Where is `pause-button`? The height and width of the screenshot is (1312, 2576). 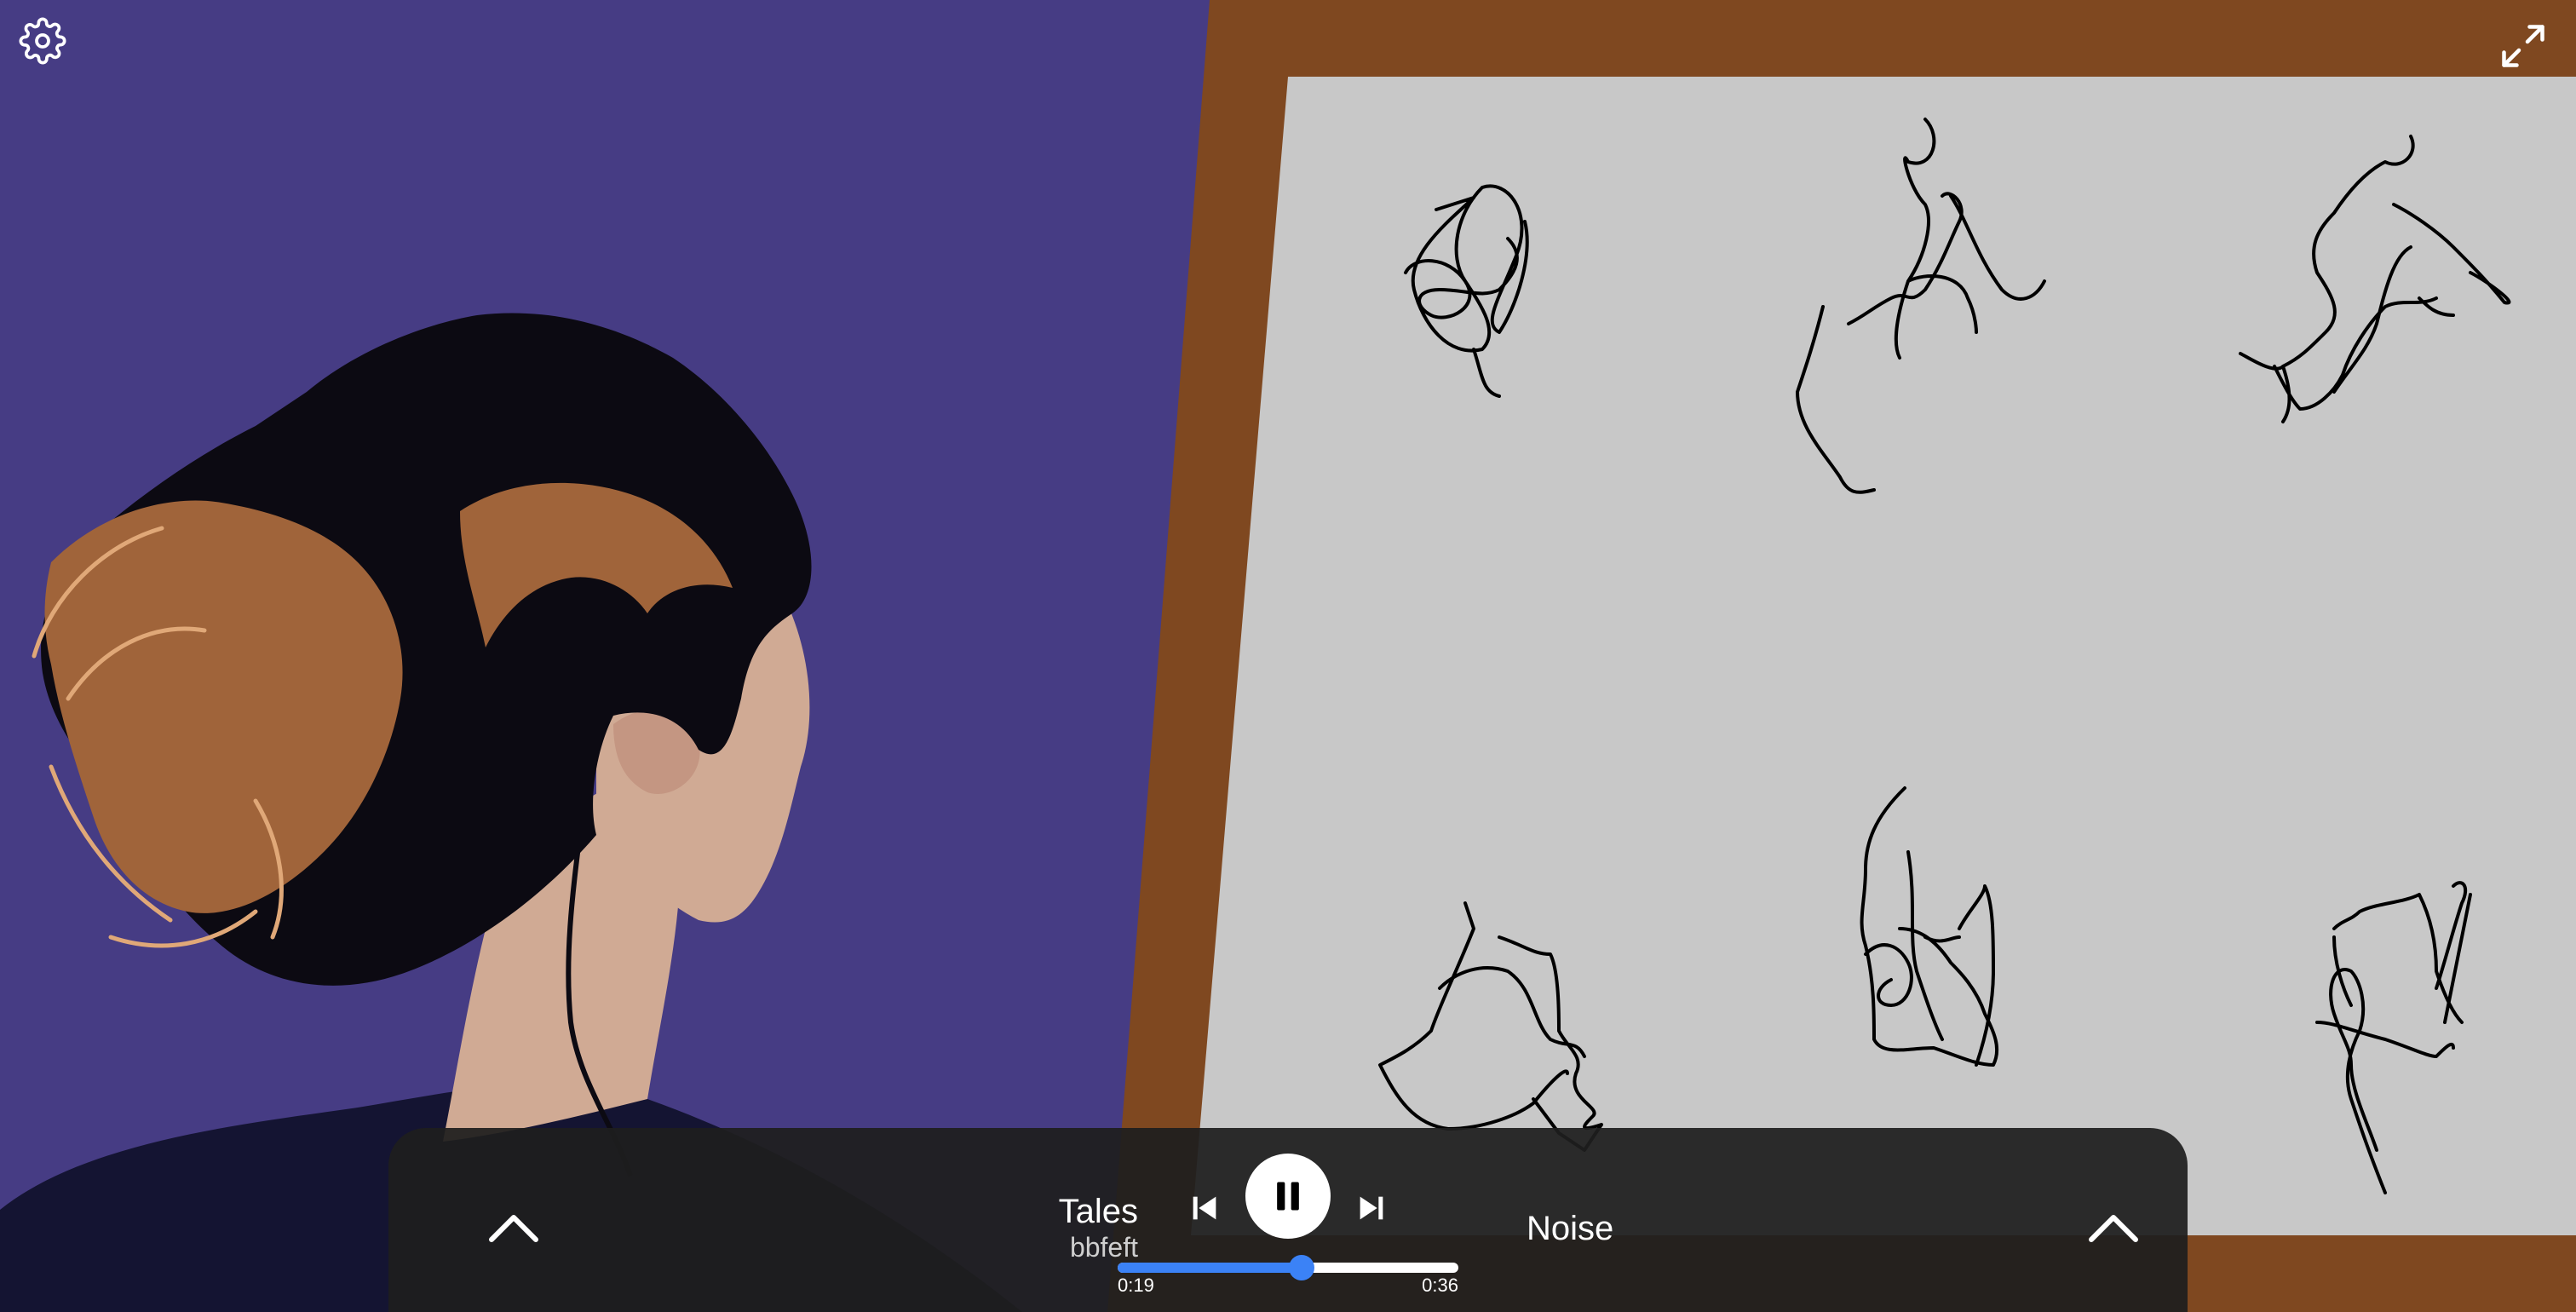 pause-button is located at coordinates (1288, 1196).